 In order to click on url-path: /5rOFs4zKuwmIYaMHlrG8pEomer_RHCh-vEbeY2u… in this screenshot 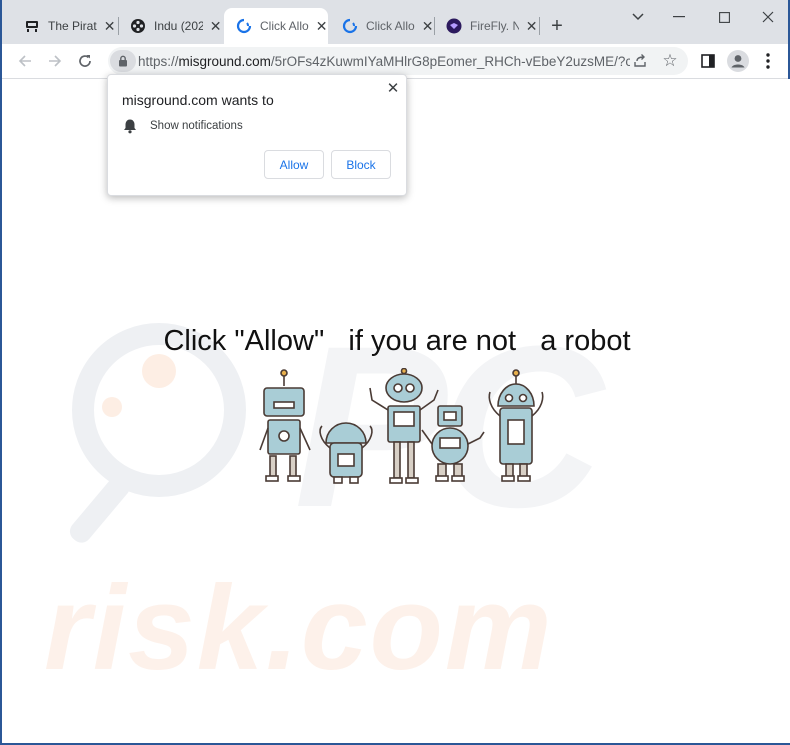, I will do `click(450, 61)`.